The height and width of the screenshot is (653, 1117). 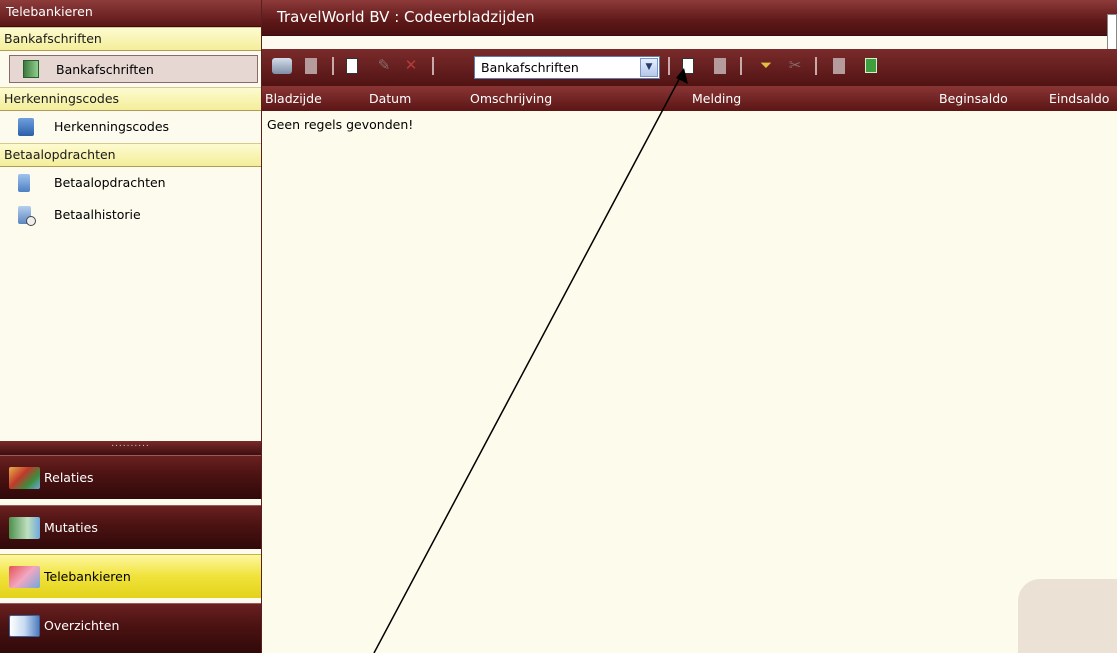 I want to click on sidebar-item-label: Bankafschriften, so click(x=105, y=69).